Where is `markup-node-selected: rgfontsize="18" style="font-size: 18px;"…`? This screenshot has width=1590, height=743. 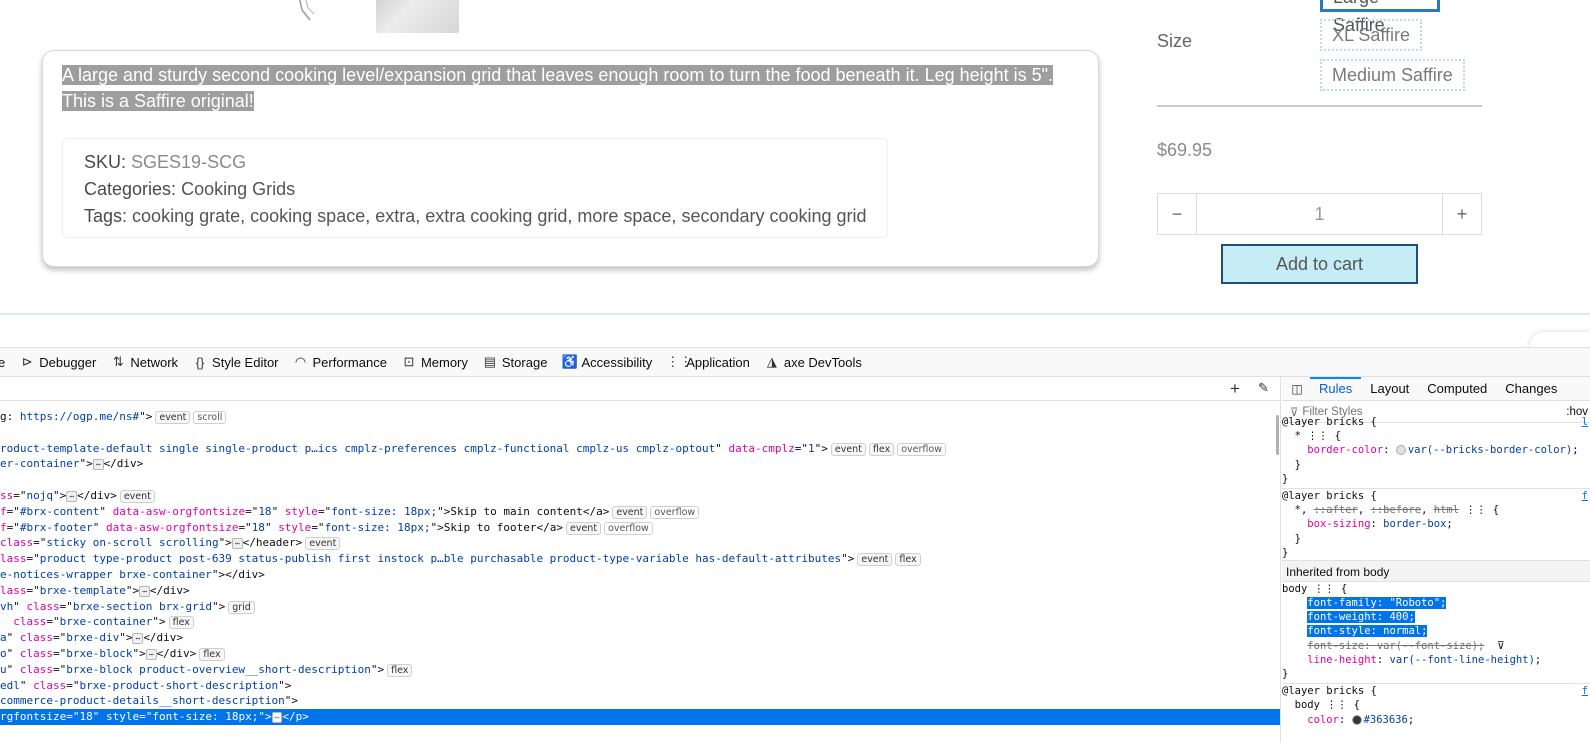
markup-node-selected: rgfontsize="18" style="font-size: 18px;"… is located at coordinates (640, 717).